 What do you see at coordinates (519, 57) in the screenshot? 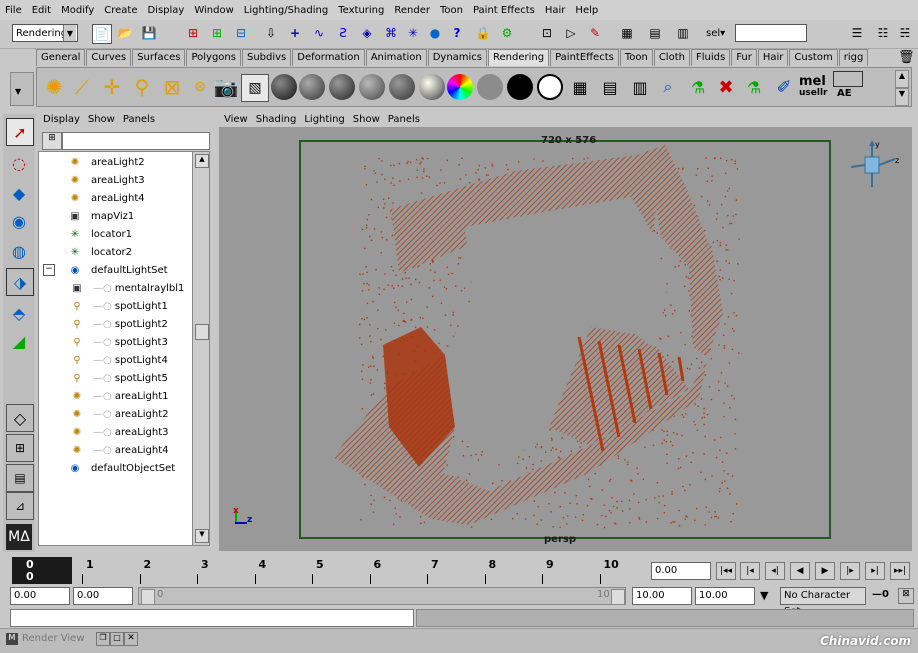
I see `shelf-tab-rendering: Rendering` at bounding box center [519, 57].